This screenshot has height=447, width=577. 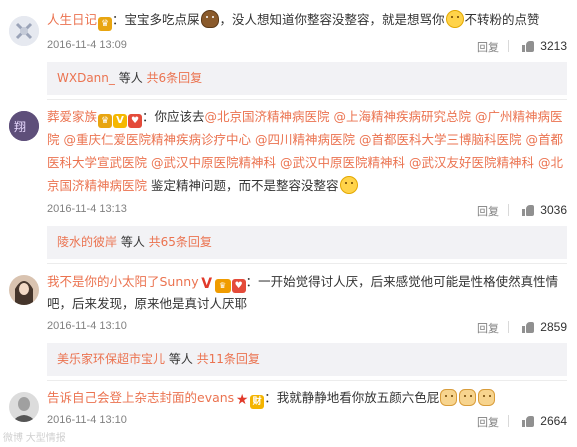 I want to click on username: 人生日记, so click(x=72, y=19).